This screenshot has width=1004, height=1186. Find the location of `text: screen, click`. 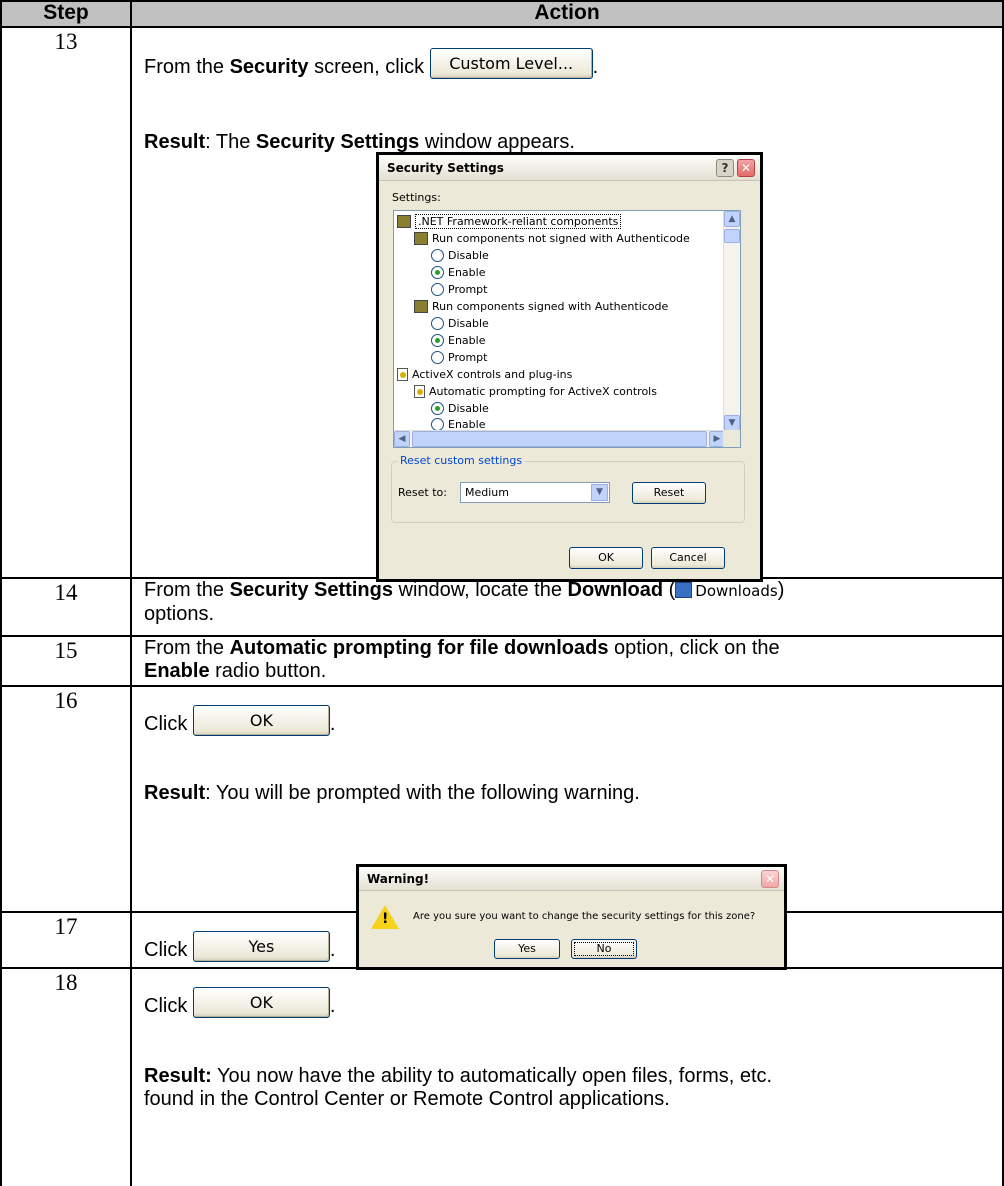

text: screen, click is located at coordinates (369, 67).